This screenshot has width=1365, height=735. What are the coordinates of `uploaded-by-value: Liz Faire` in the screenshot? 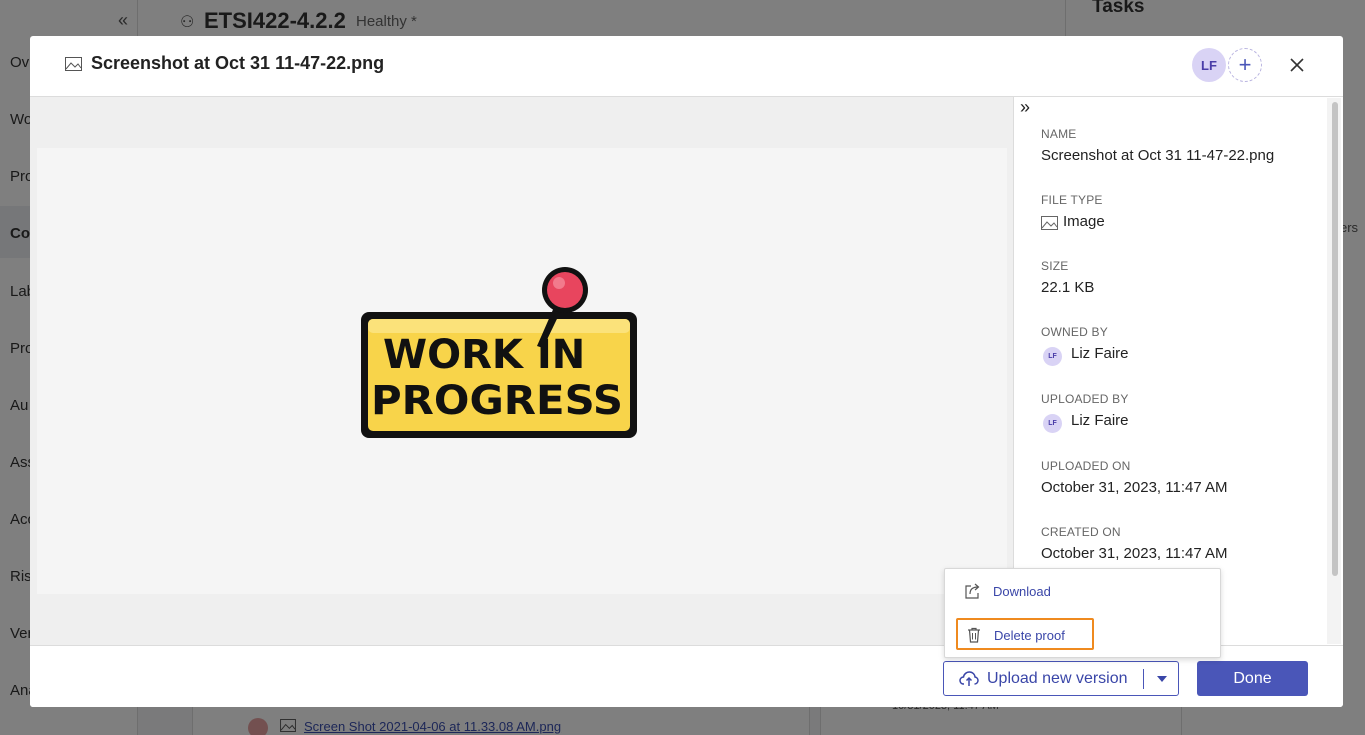 It's located at (1100, 420).